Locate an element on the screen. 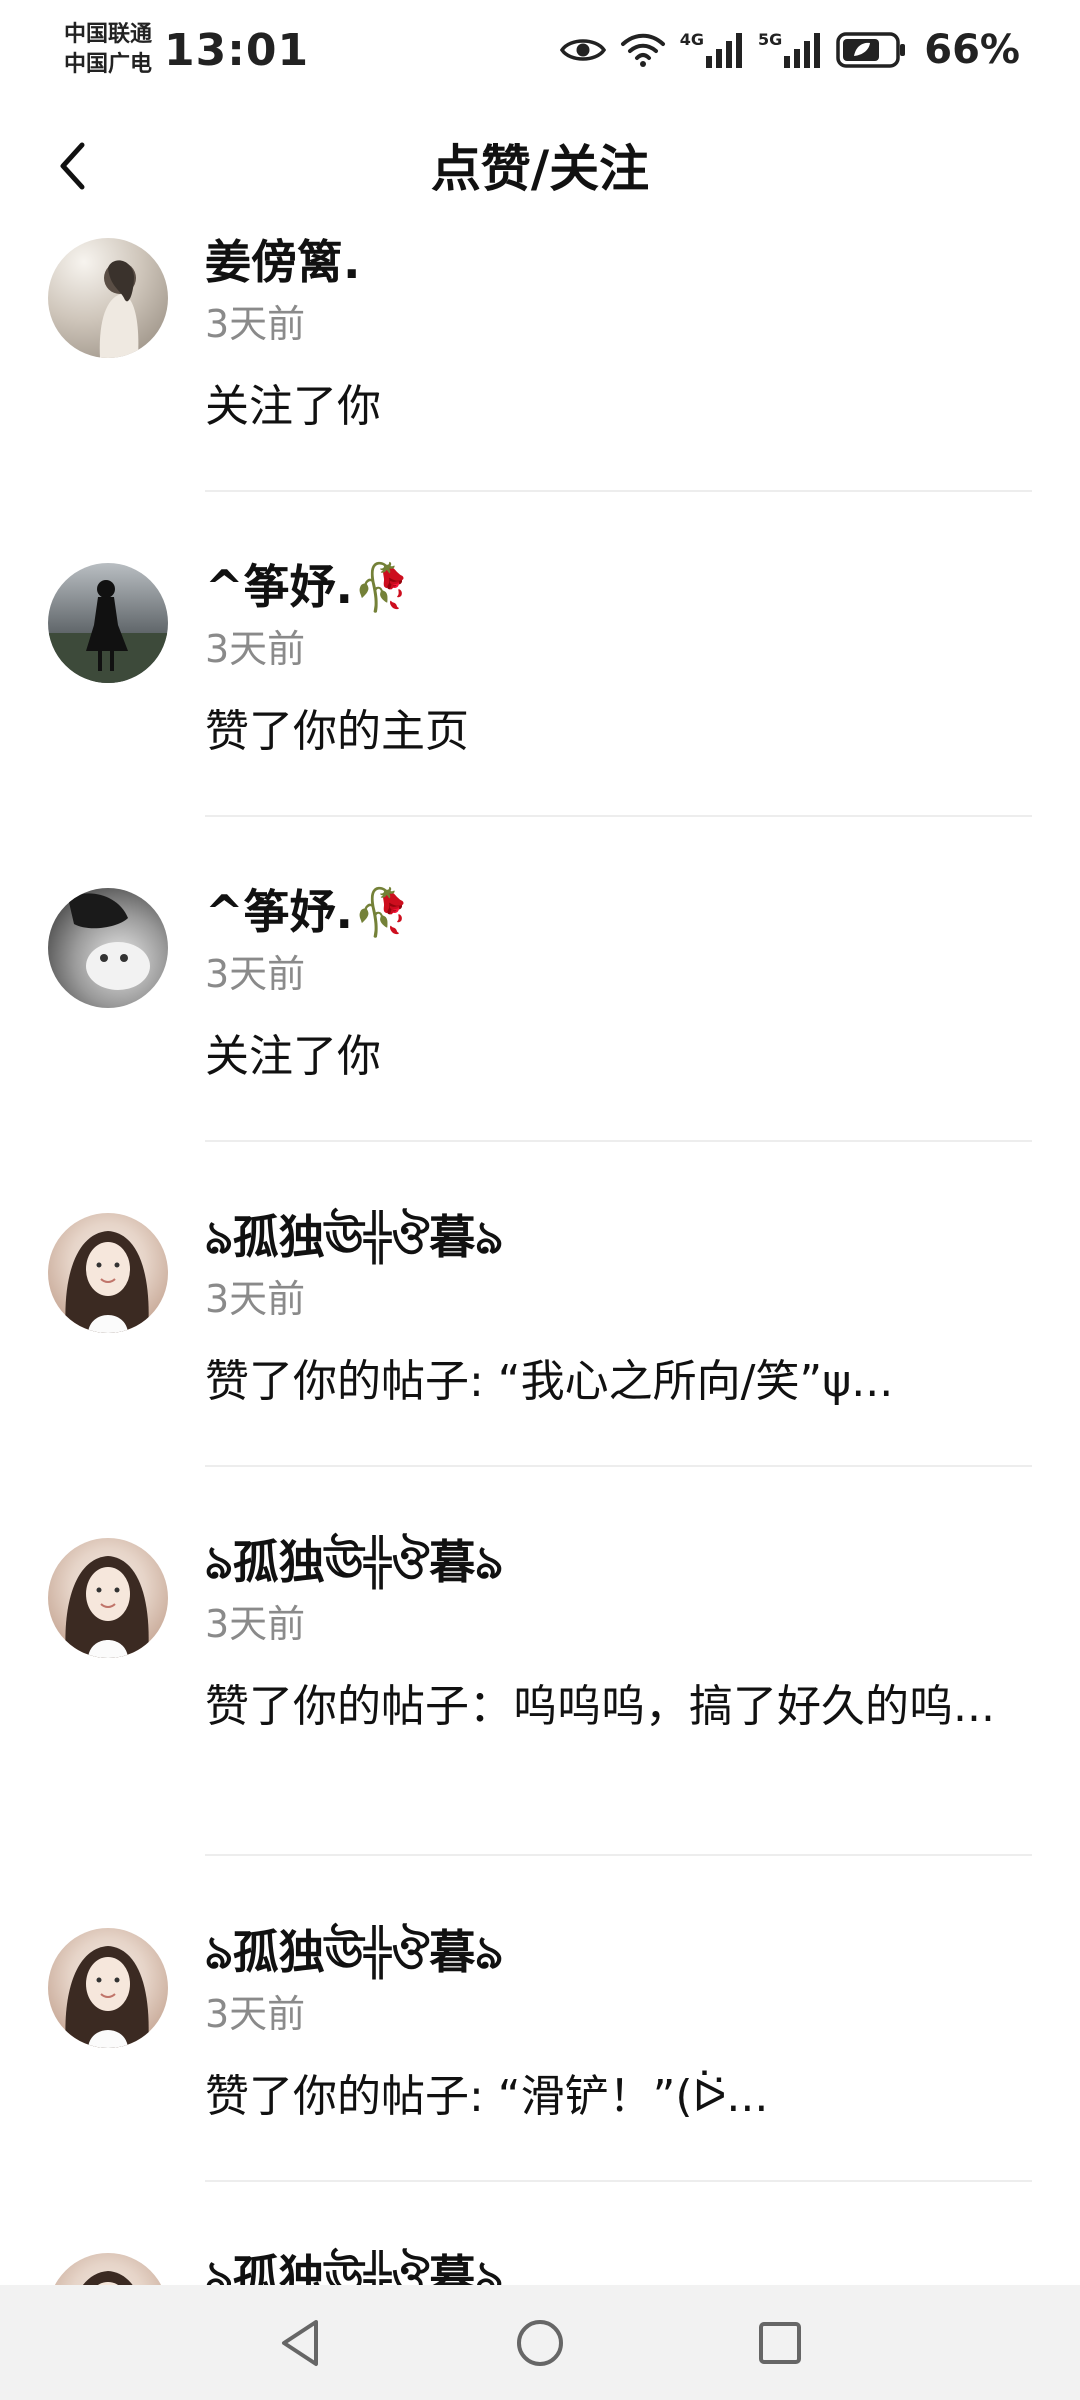 The width and height of the screenshot is (1080, 2400). chevron-left-icon is located at coordinates (72, 166).